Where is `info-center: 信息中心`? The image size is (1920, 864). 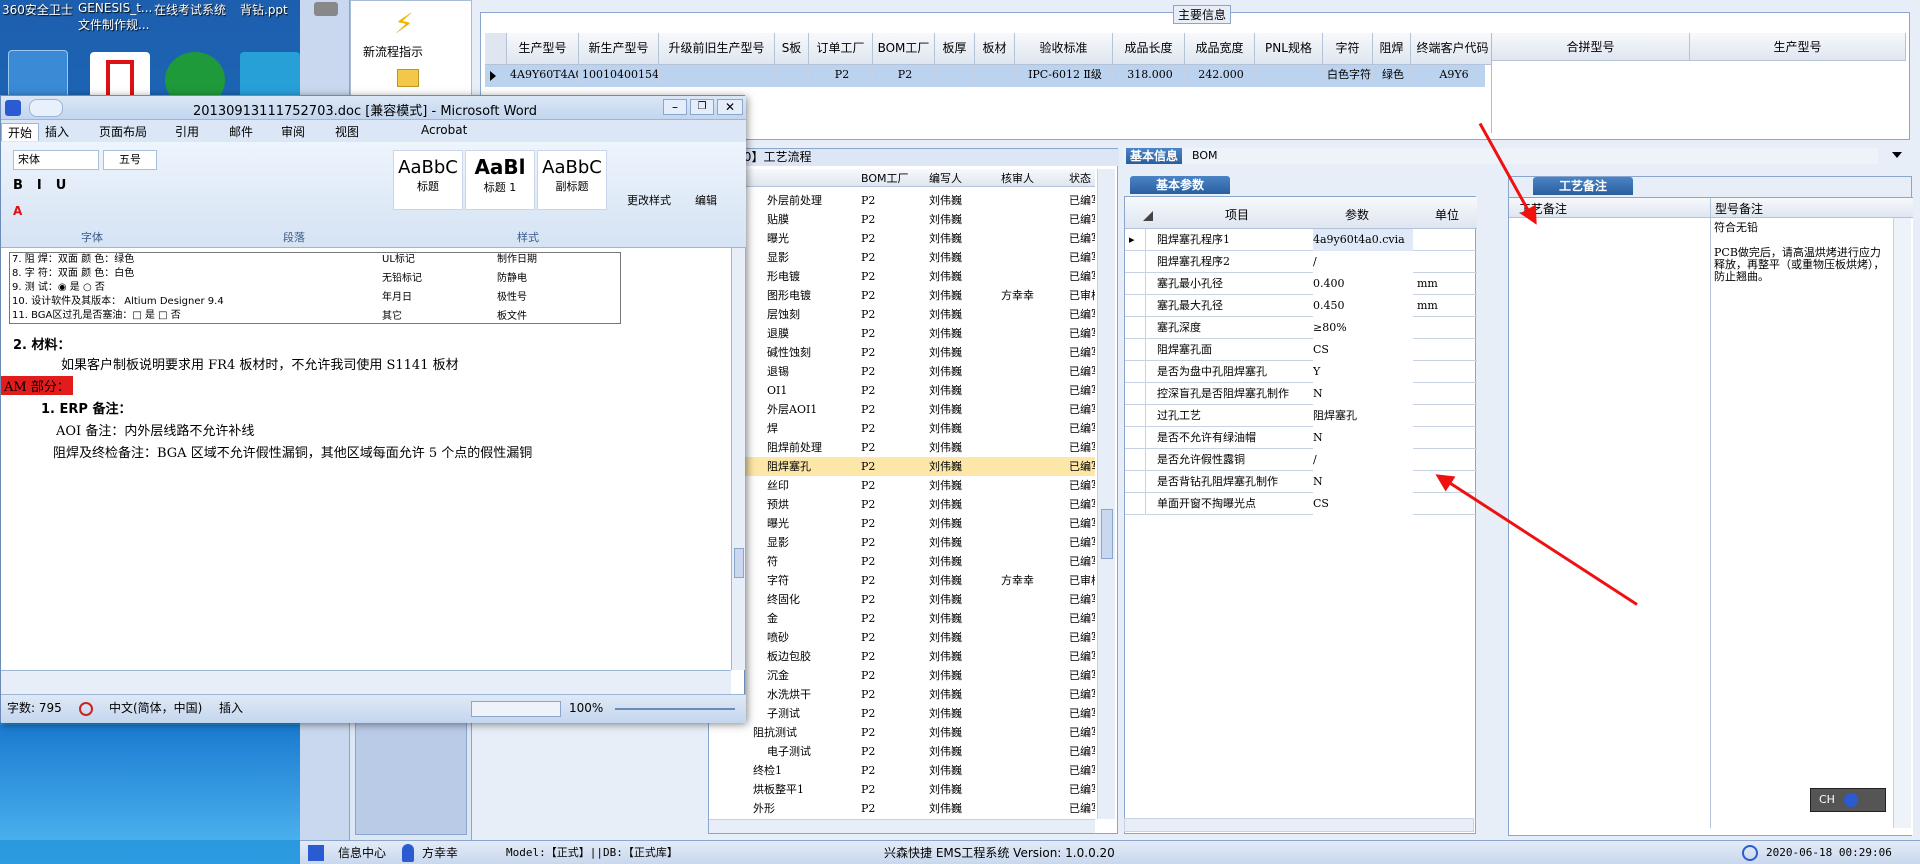
info-center: 信息中心 is located at coordinates (362, 852).